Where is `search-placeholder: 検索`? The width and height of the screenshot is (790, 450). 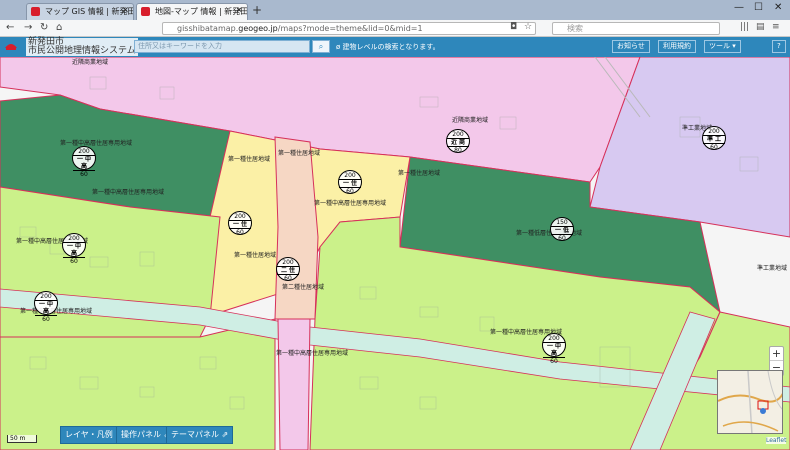 search-placeholder: 検索 is located at coordinates (575, 28).